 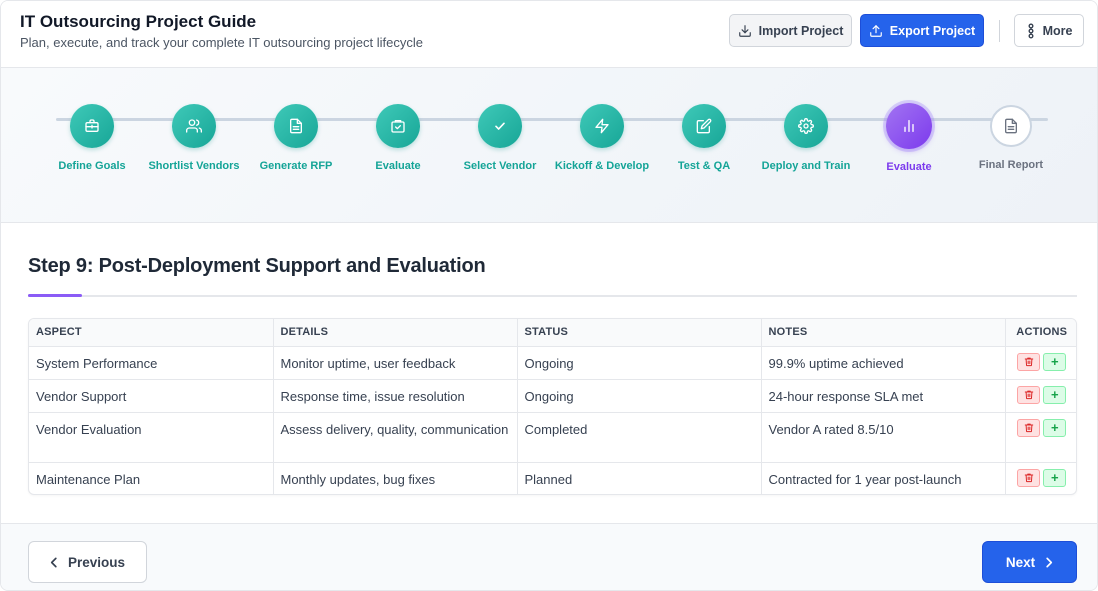 I want to click on more-label: More, so click(x=1057, y=30).